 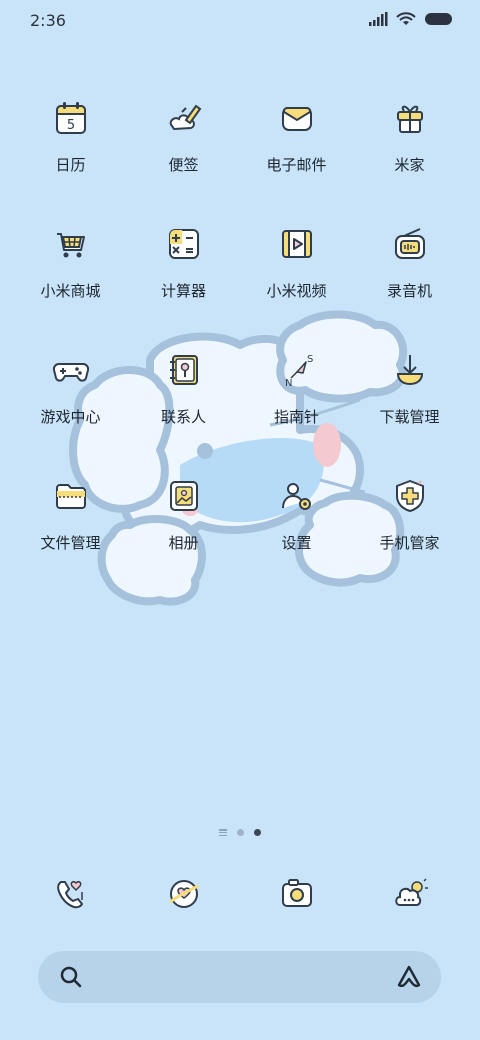 What do you see at coordinates (296, 165) in the screenshot?
I see `app-label: 电子邮件` at bounding box center [296, 165].